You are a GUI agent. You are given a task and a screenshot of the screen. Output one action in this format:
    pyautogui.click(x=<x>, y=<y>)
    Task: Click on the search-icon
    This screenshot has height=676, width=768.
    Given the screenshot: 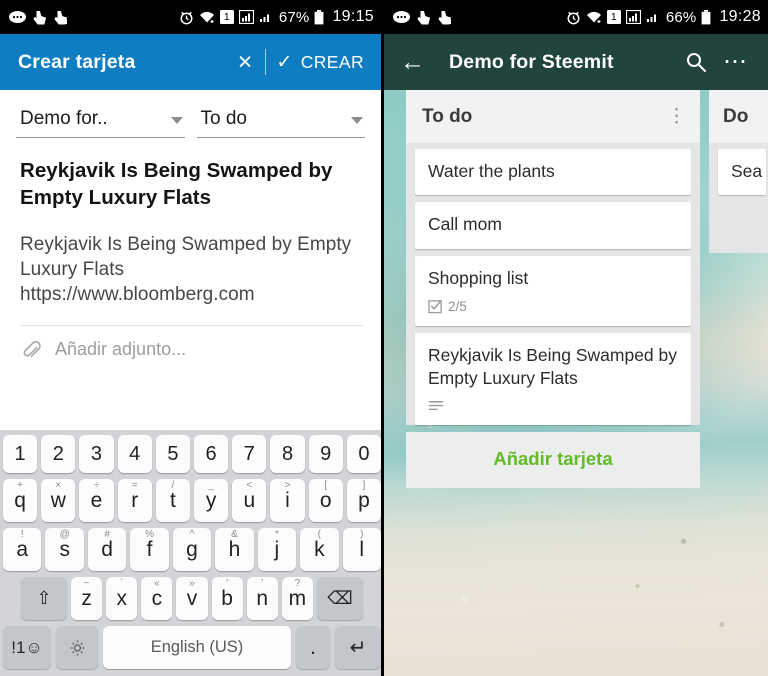 What is the action you would take?
    pyautogui.click(x=696, y=62)
    